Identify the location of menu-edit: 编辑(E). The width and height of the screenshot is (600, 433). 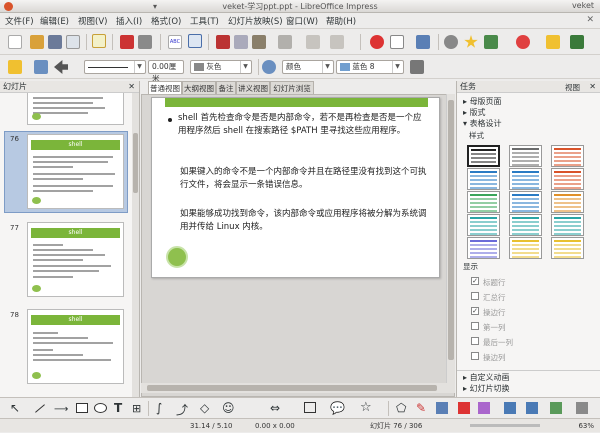
(54, 21).